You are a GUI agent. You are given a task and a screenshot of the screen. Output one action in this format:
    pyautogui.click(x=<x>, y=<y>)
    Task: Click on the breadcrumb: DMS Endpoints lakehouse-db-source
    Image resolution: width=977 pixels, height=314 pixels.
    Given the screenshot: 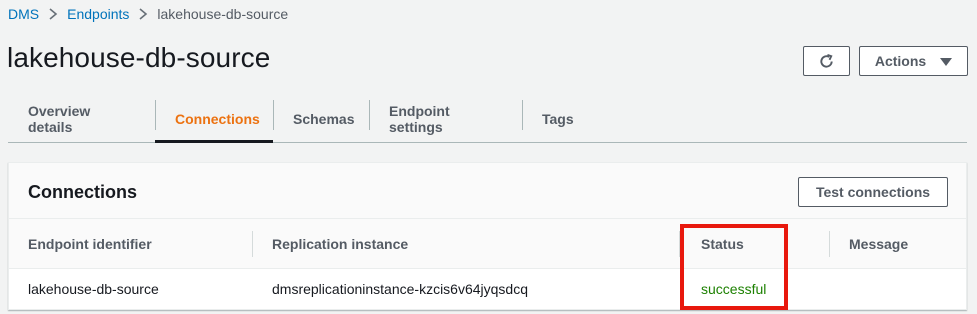 What is the action you would take?
    pyautogui.click(x=148, y=14)
    